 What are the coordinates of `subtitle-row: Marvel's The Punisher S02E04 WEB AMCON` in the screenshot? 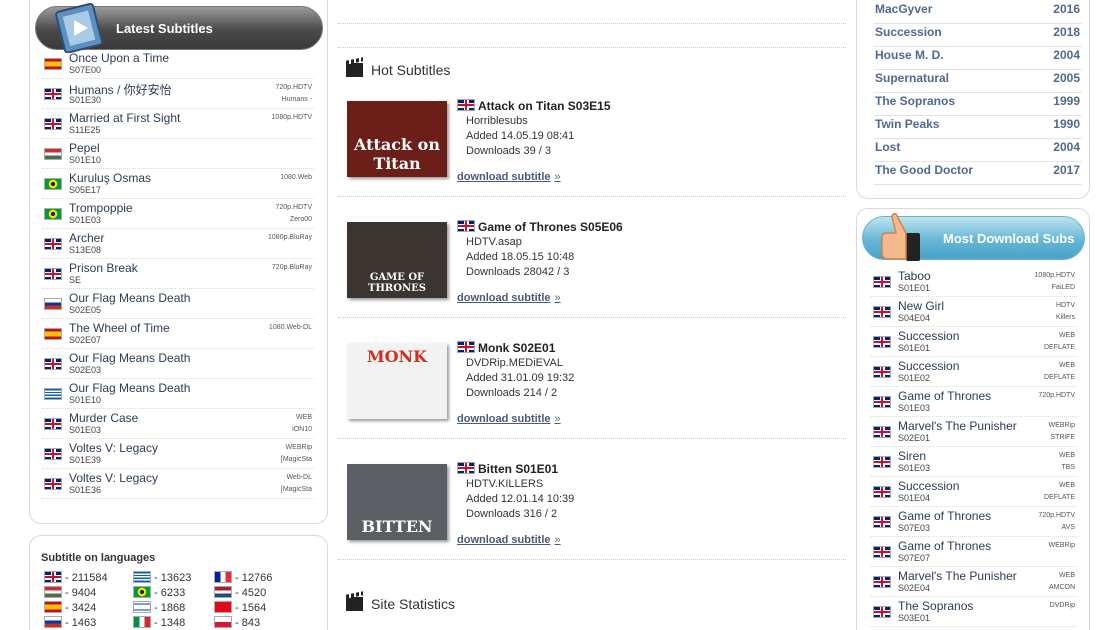 It's located at (974, 582).